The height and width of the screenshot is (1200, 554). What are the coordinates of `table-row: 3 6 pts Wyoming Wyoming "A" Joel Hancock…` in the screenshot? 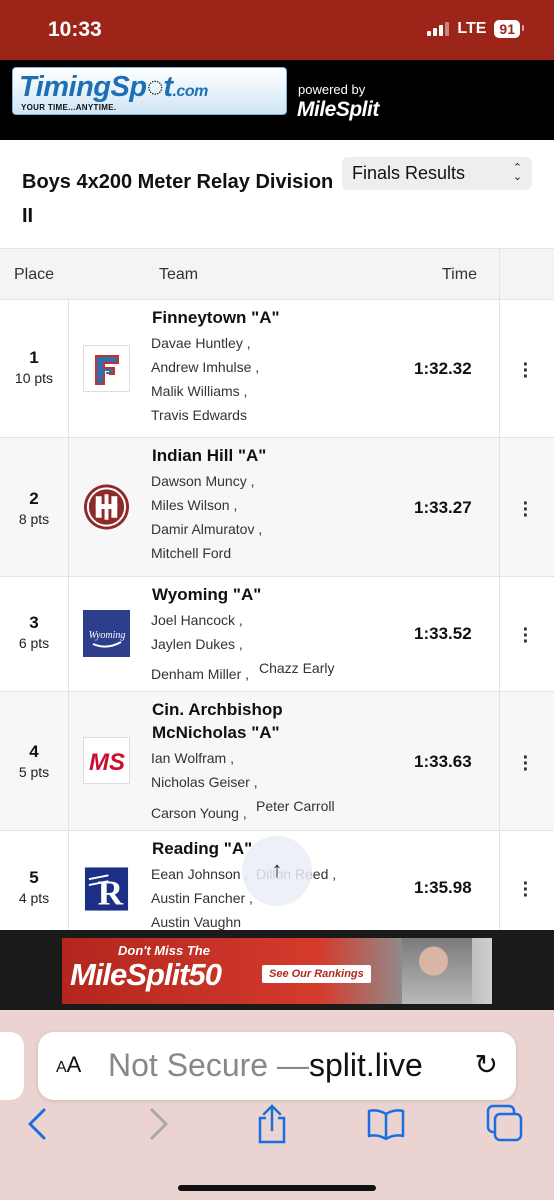 It's located at (277, 634).